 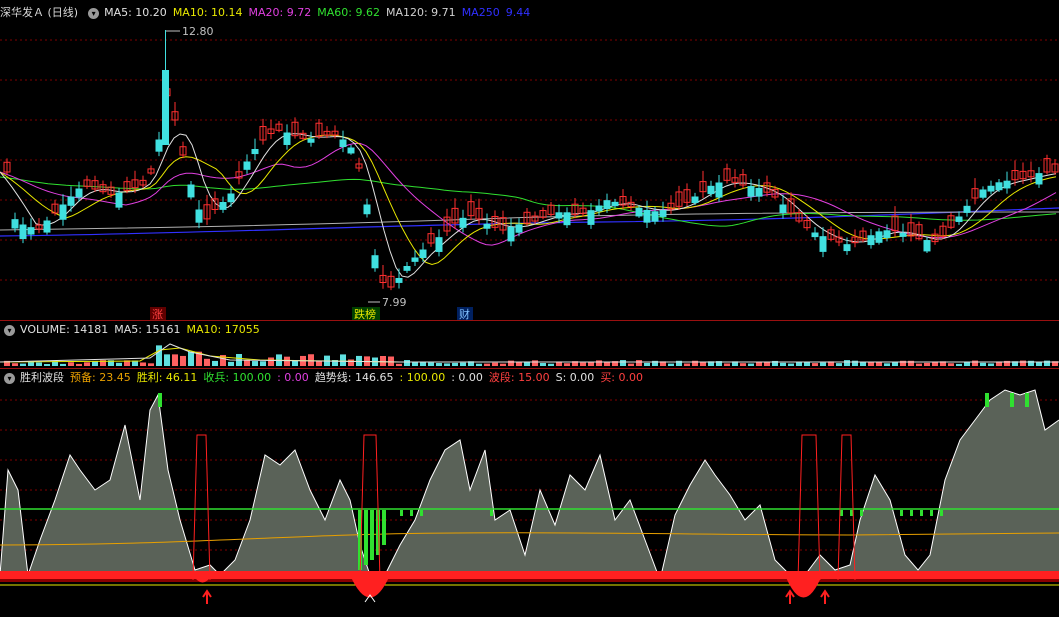 I want to click on buy-lobe, so click(x=370, y=586).